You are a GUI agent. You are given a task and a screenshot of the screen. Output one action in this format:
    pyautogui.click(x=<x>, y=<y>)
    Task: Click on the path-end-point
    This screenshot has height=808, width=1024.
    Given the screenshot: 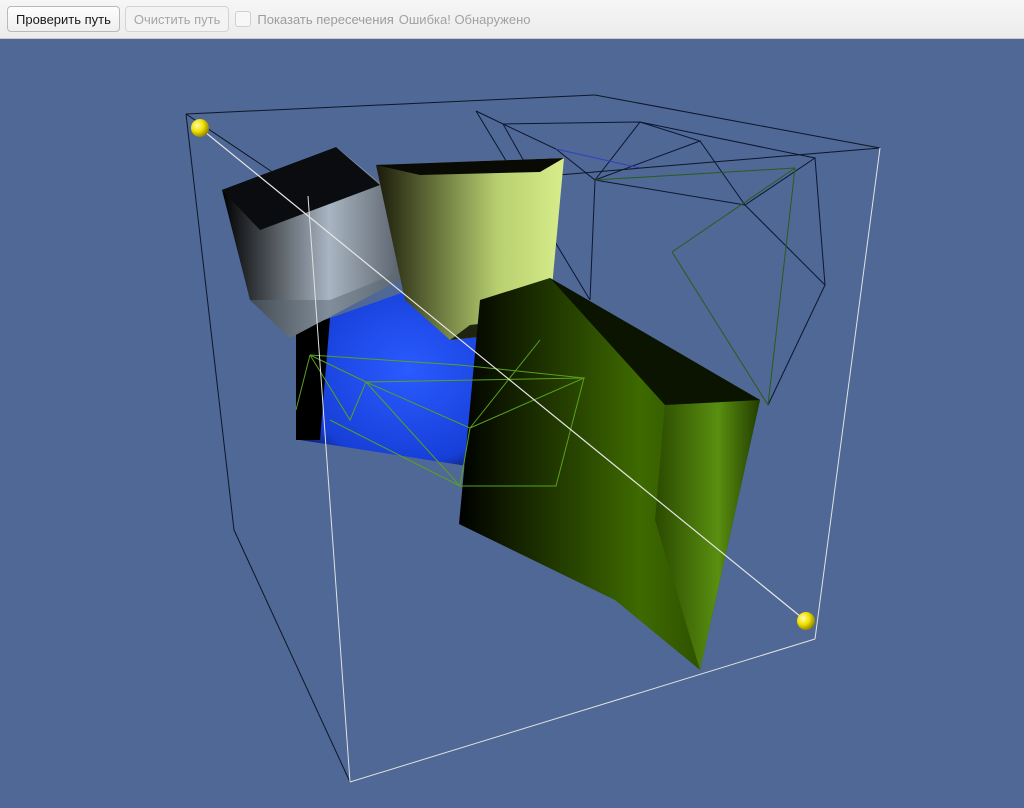 What is the action you would take?
    pyautogui.click(x=806, y=621)
    